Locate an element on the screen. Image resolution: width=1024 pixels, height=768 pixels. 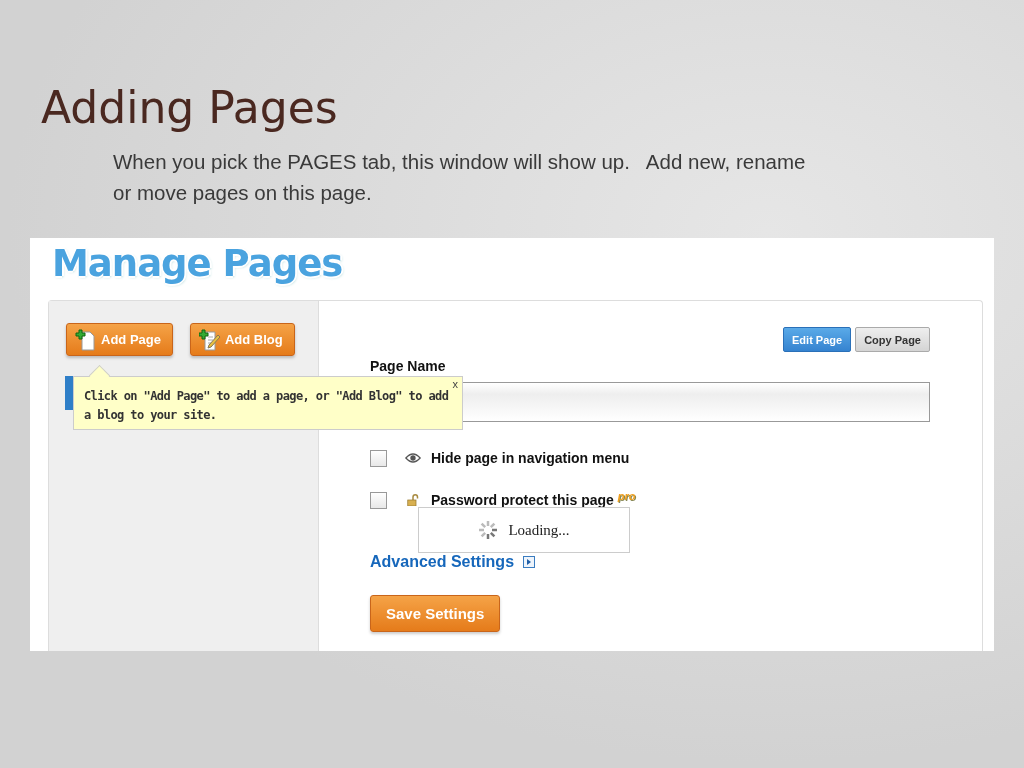
edit-page-button: Edit Page is located at coordinates (817, 339).